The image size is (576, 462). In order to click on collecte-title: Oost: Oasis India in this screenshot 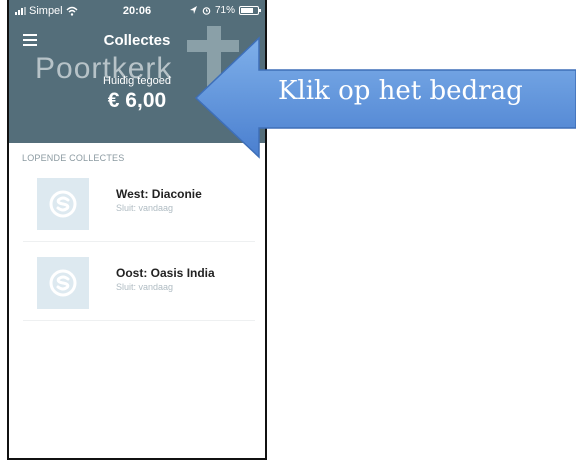, I will do `click(165, 273)`.